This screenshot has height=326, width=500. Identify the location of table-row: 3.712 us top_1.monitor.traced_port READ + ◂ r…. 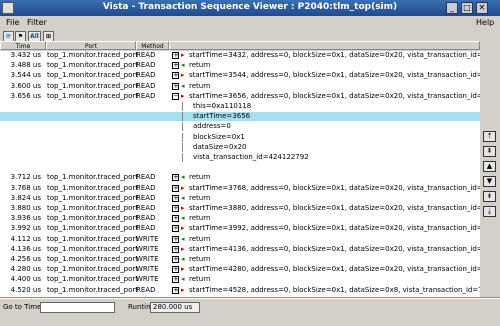
(240, 177).